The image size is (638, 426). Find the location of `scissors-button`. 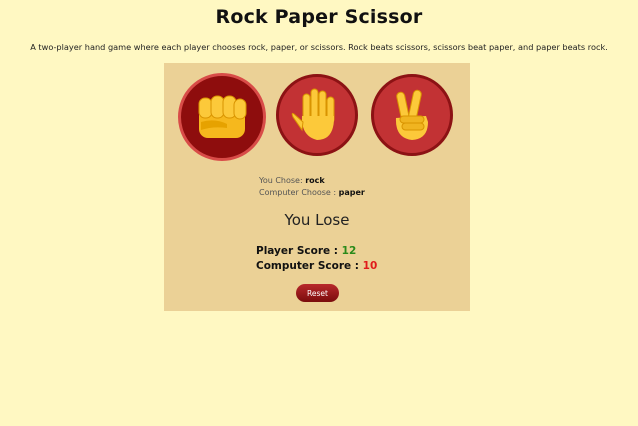

scissors-button is located at coordinates (412, 115).